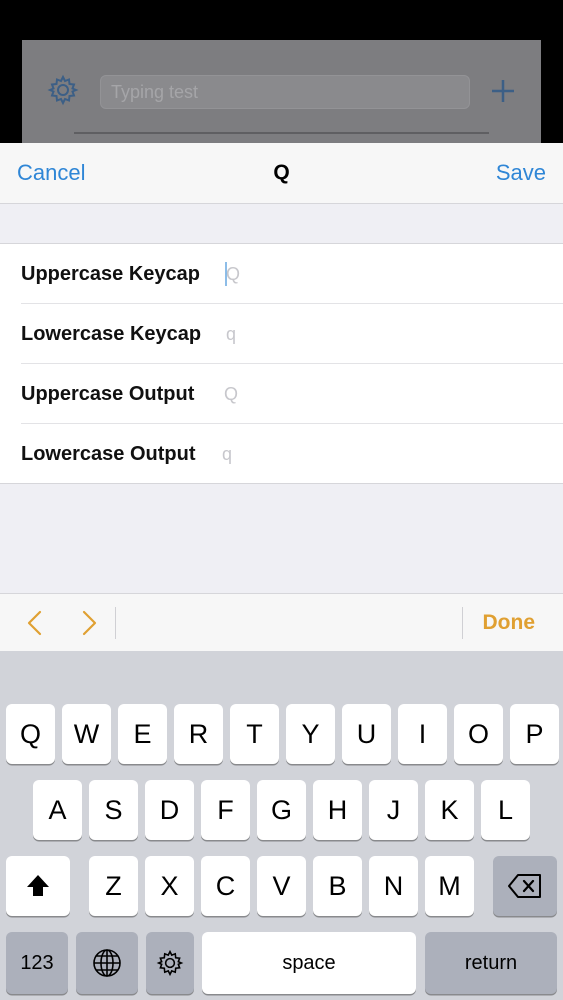 The height and width of the screenshot is (1000, 563). What do you see at coordinates (108, 394) in the screenshot?
I see `uppercase-output-label: Uppercase Output` at bounding box center [108, 394].